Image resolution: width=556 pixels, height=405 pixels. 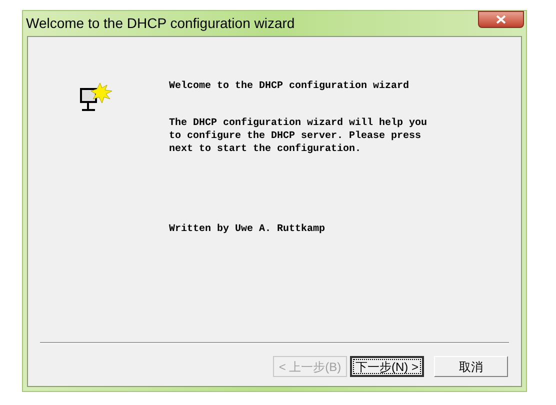 What do you see at coordinates (289, 86) in the screenshot?
I see `welcome-heading: Welcome to the DHCP configuration wizard` at bounding box center [289, 86].